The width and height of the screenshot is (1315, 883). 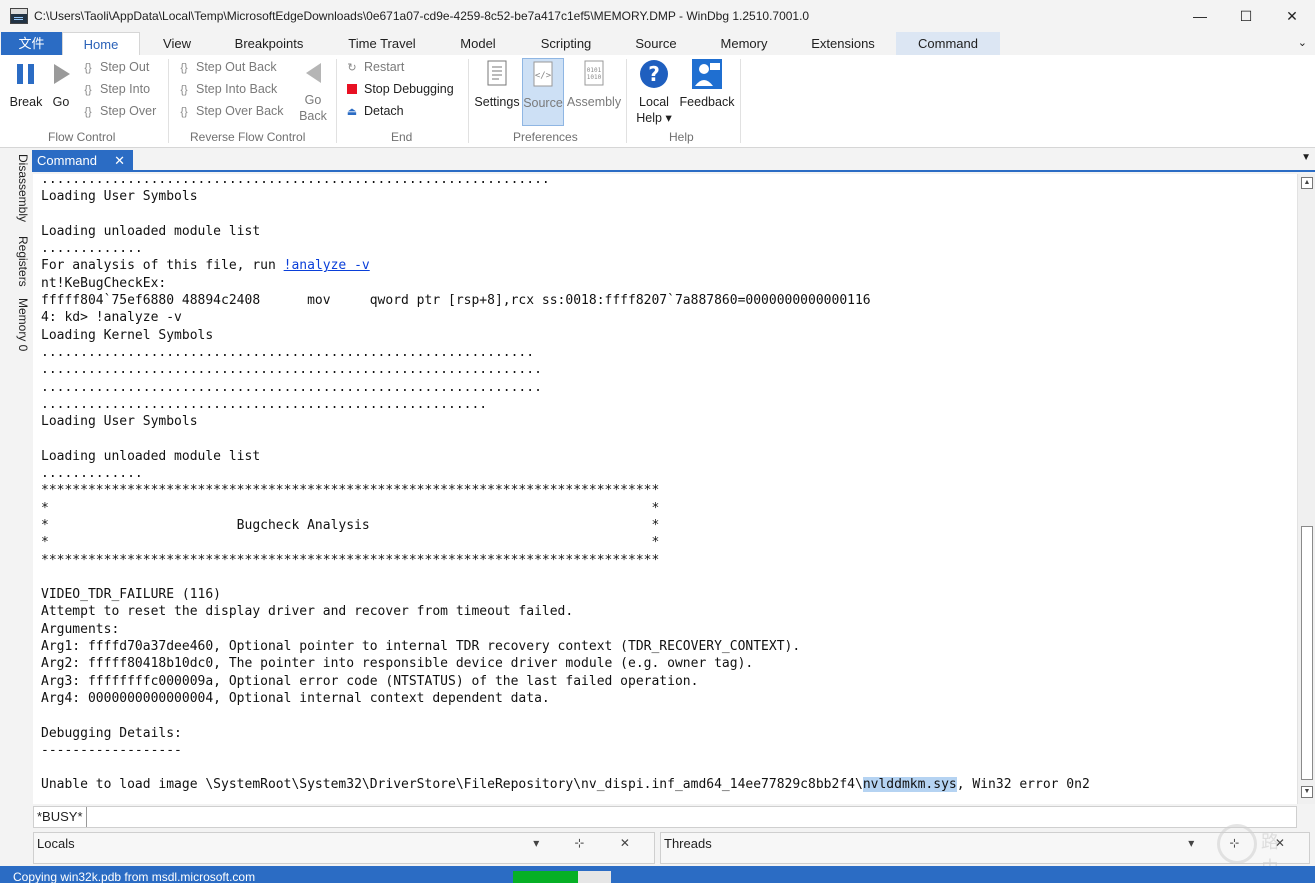 What do you see at coordinates (744, 43) in the screenshot?
I see `tab-memory: Memory` at bounding box center [744, 43].